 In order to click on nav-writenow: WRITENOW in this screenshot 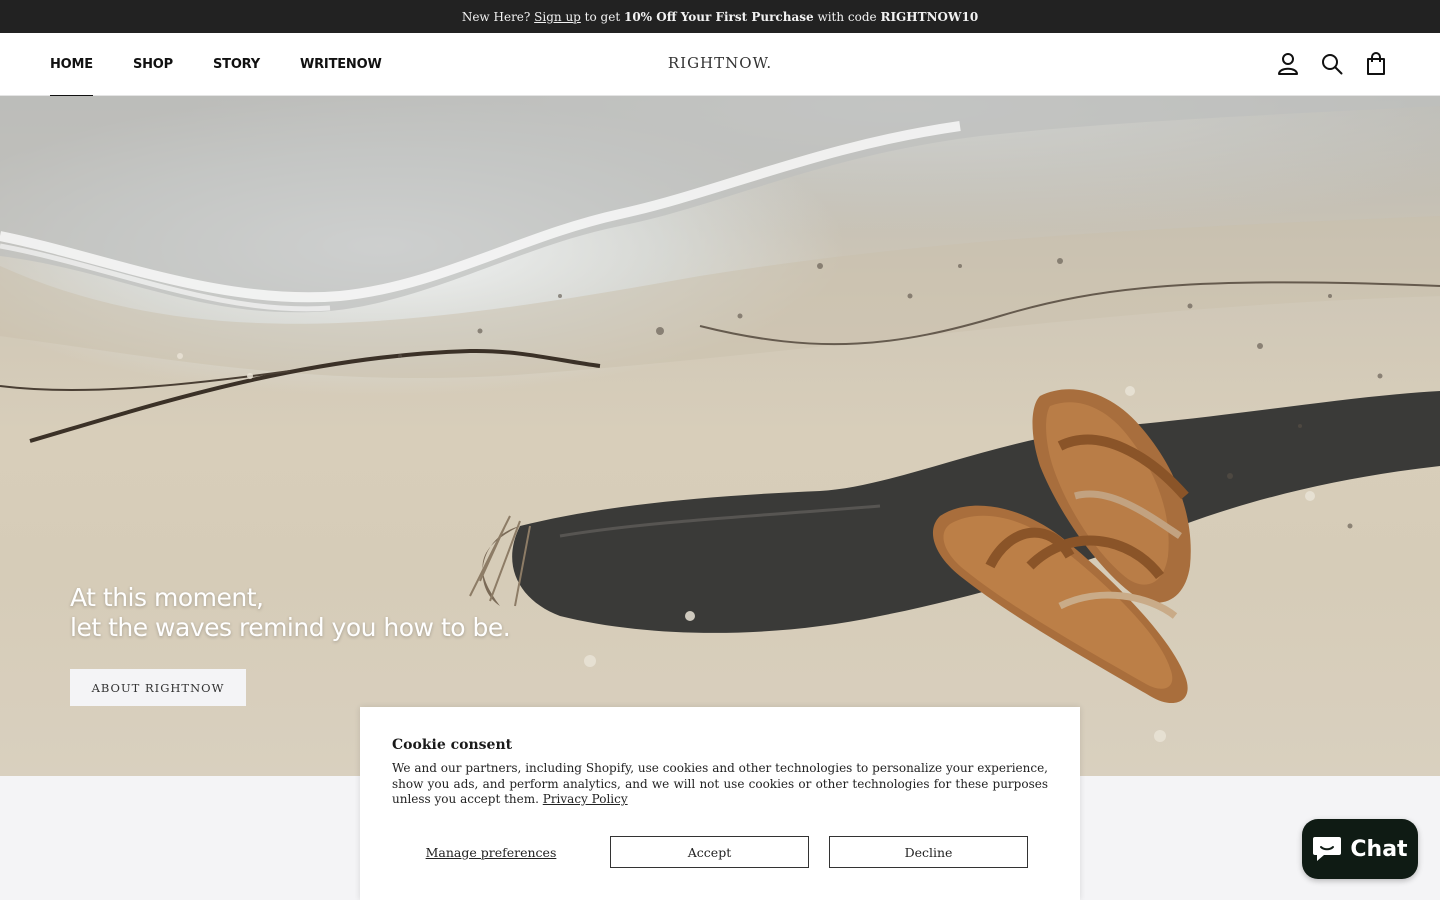, I will do `click(341, 64)`.